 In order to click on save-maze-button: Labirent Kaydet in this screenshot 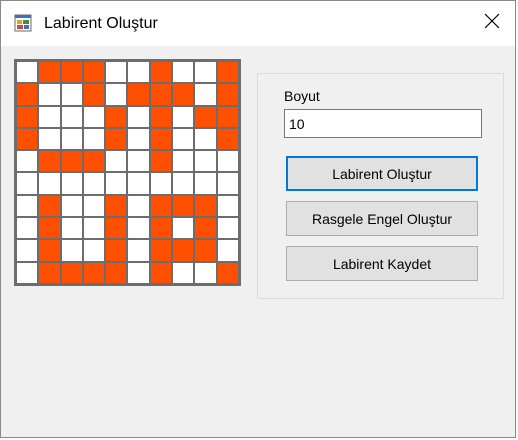, I will do `click(382, 263)`.